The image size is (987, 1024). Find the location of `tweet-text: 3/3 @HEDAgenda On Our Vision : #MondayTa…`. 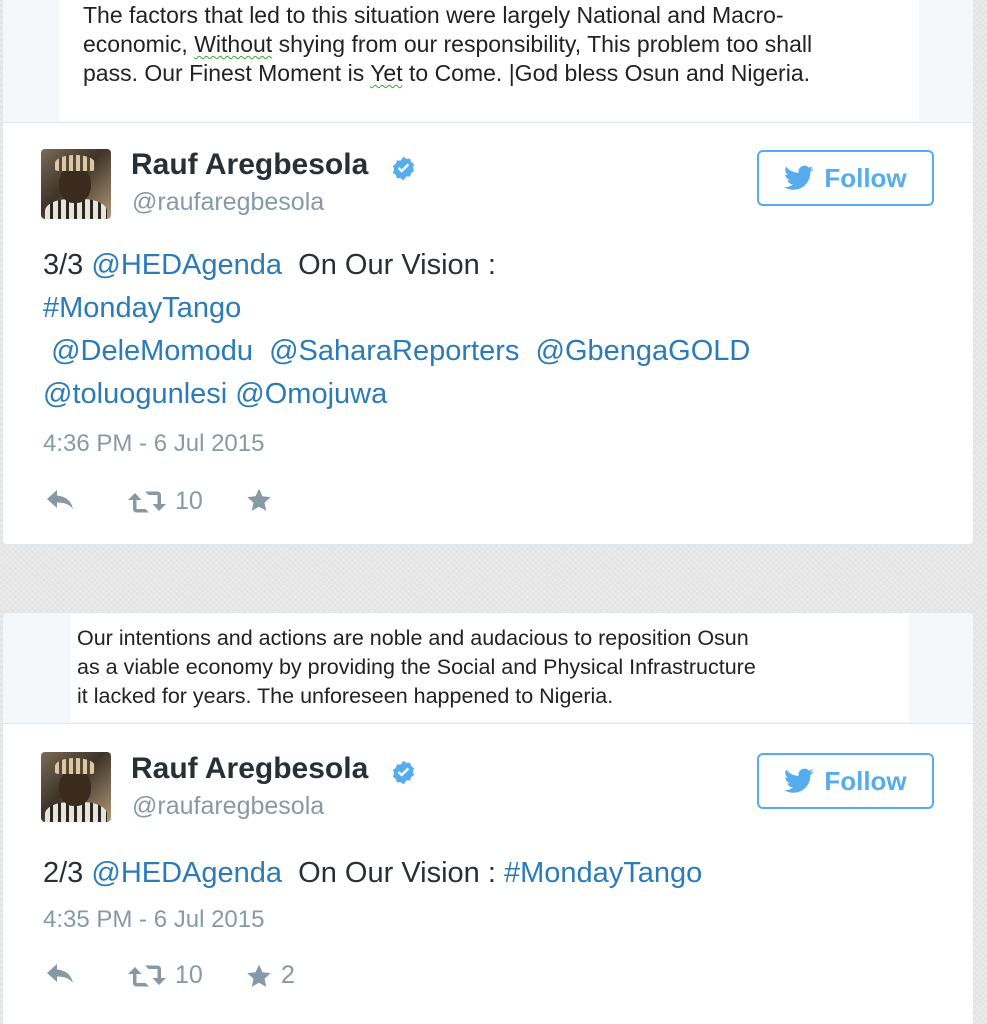

tweet-text: 3/3 @HEDAgenda On Our Vision : #MondayTa… is located at coordinates (397, 329).